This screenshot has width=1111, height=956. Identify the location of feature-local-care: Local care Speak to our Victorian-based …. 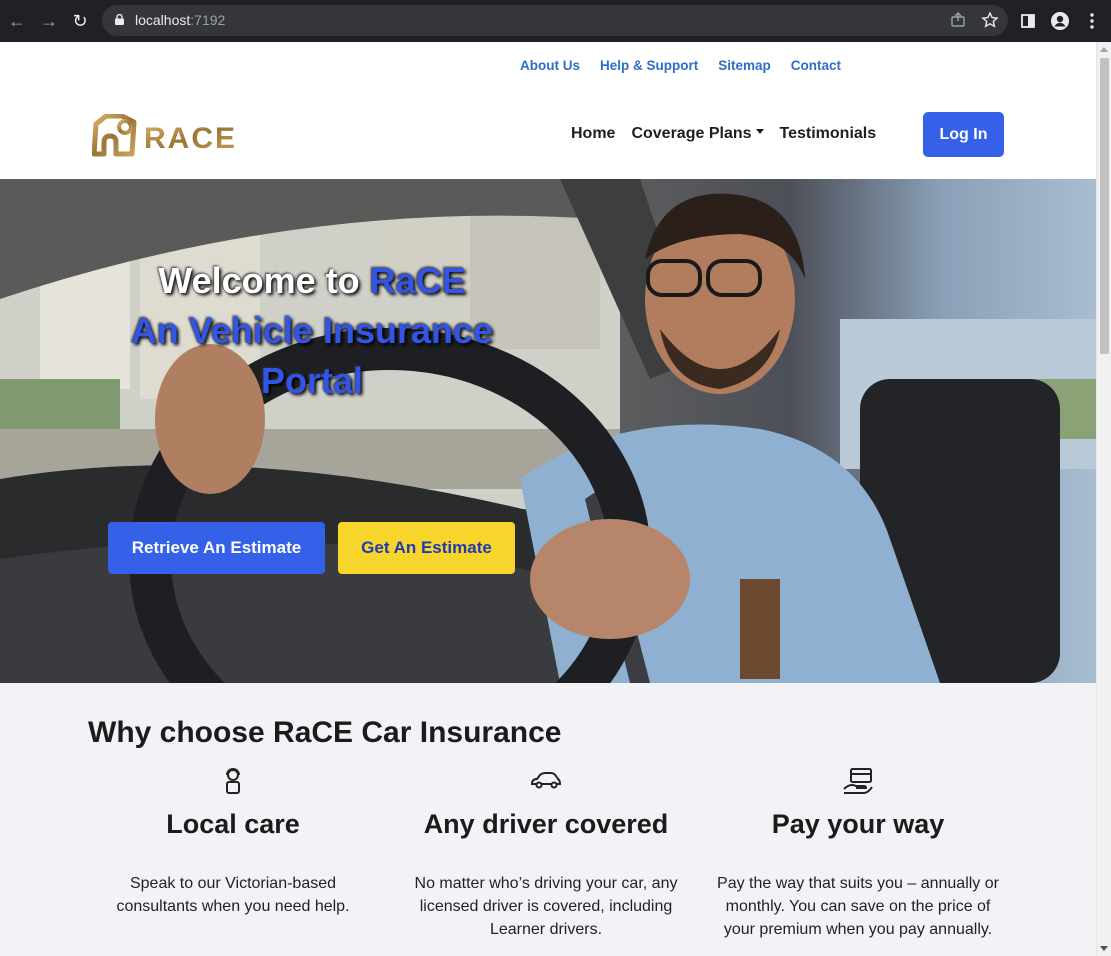
(233, 842).